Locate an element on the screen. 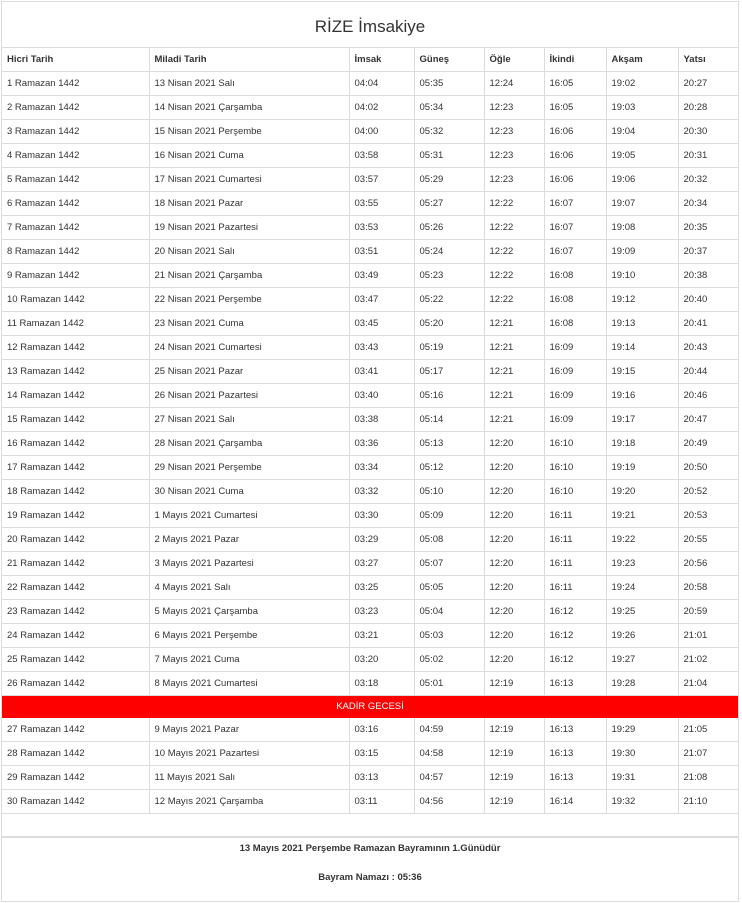 Image resolution: width=742 pixels, height=903 pixels. column-header: Hicri Tarih is located at coordinates (76, 60).